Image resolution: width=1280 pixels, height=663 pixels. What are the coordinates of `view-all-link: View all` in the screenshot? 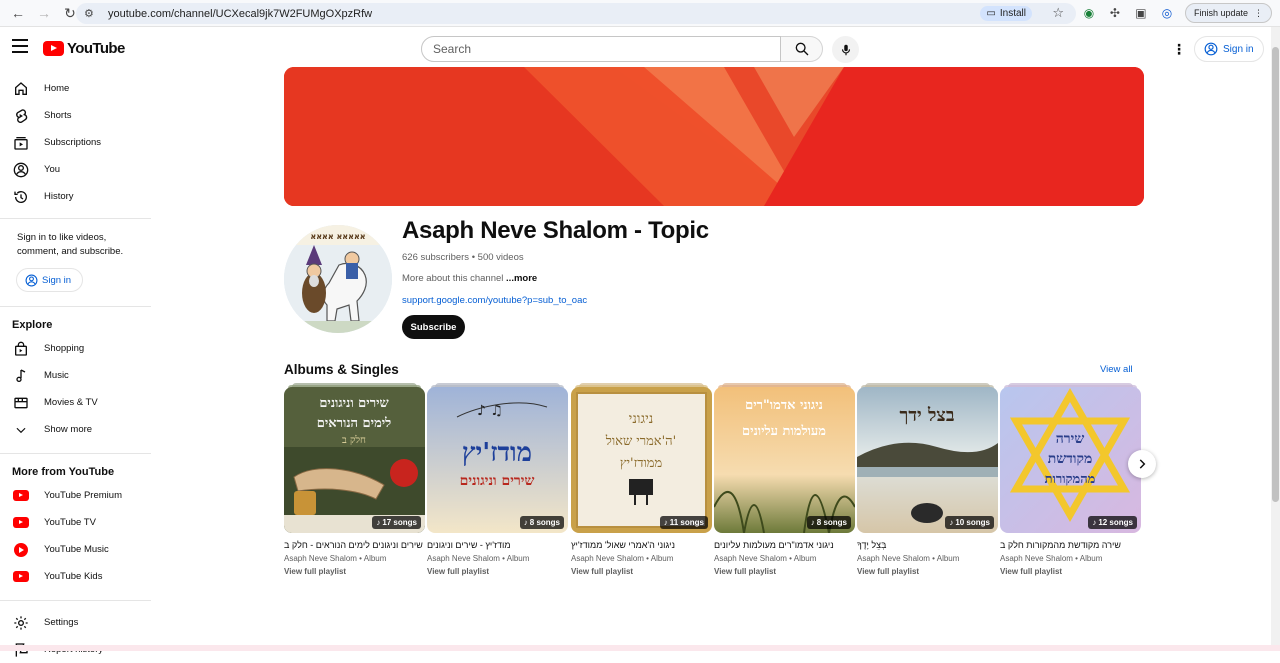 It's located at (1116, 369).